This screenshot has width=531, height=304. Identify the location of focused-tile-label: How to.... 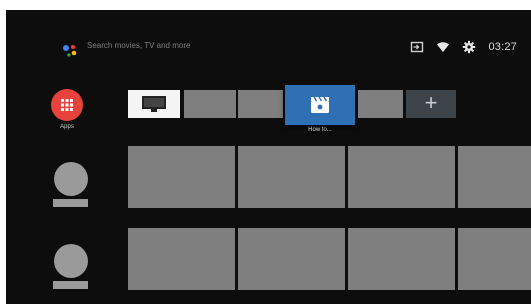
(320, 130).